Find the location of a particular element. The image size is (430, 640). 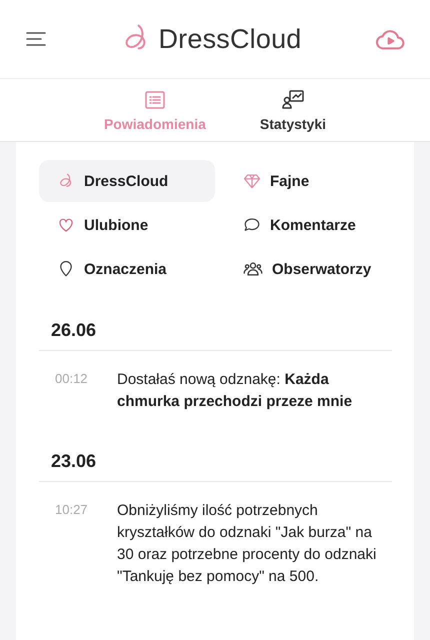

heart-icon is located at coordinates (66, 225).